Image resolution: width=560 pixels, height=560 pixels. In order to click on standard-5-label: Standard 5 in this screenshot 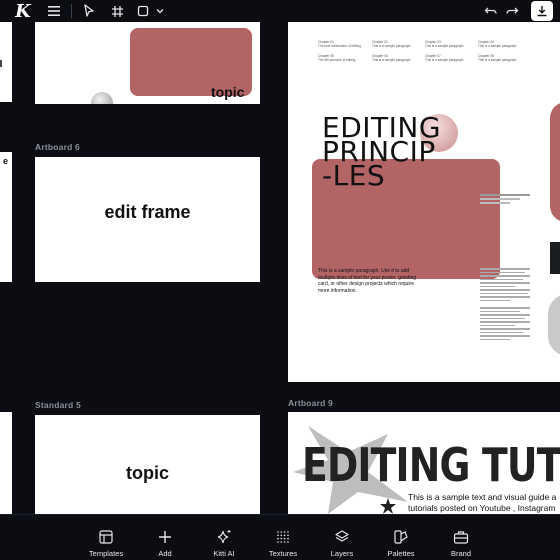, I will do `click(58, 405)`.